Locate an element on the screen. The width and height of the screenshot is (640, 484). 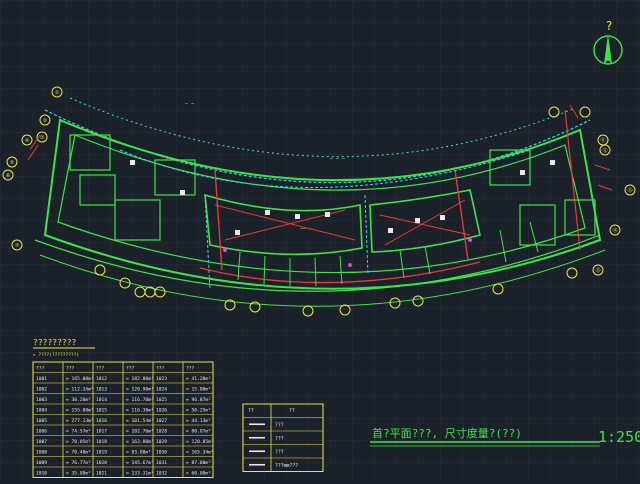
area-table-cell: ≈ 116.70m² is located at coordinates (140, 400).